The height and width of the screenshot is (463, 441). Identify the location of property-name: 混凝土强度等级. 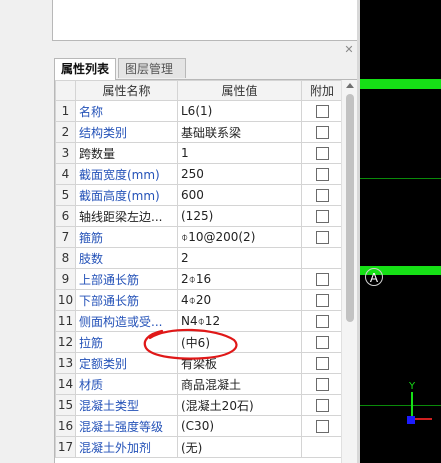
(126, 426).